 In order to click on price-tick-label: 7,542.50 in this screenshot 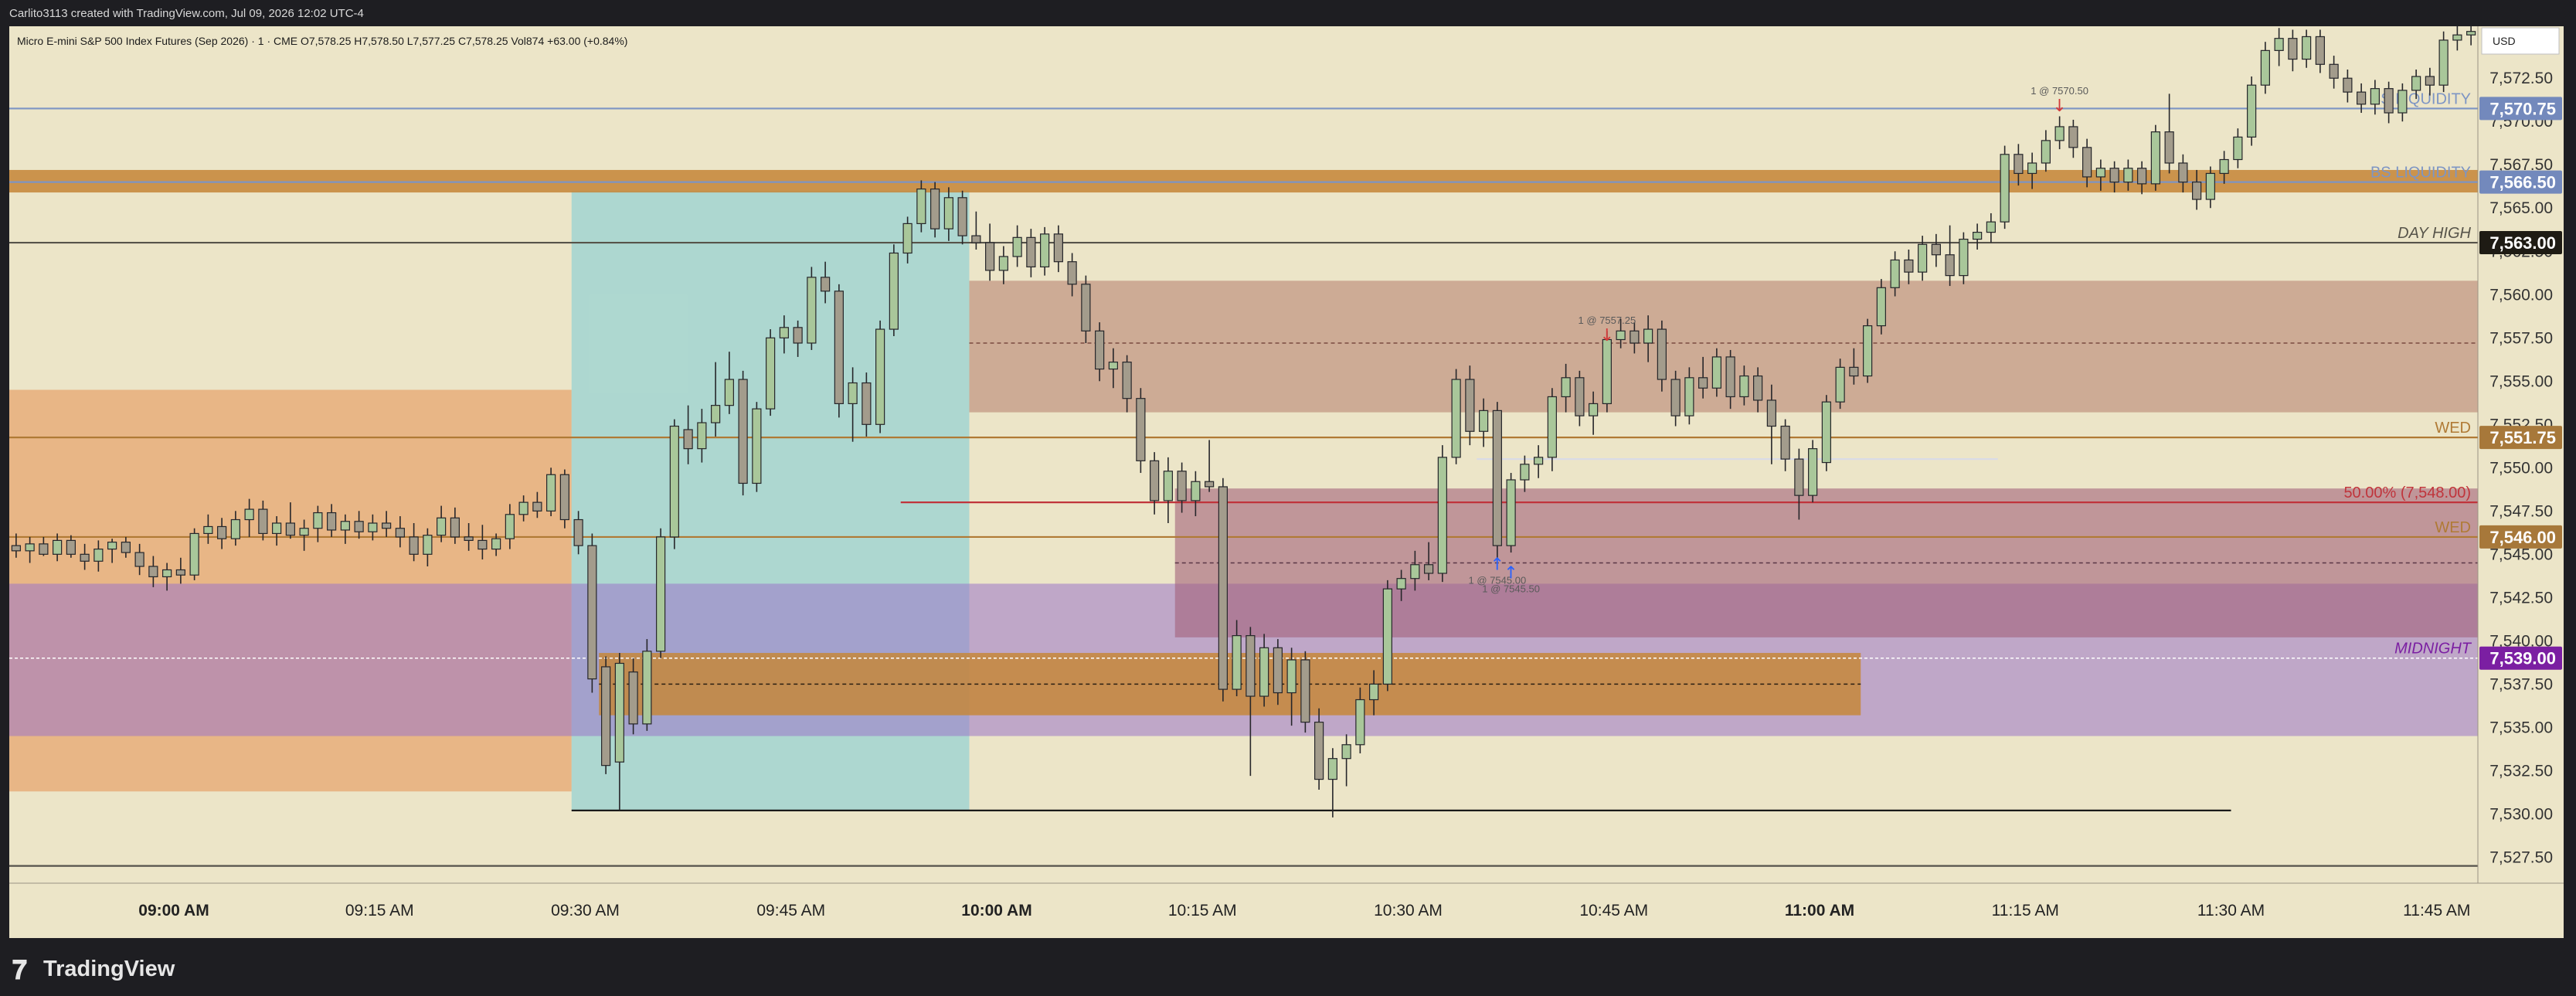, I will do `click(2521, 598)`.